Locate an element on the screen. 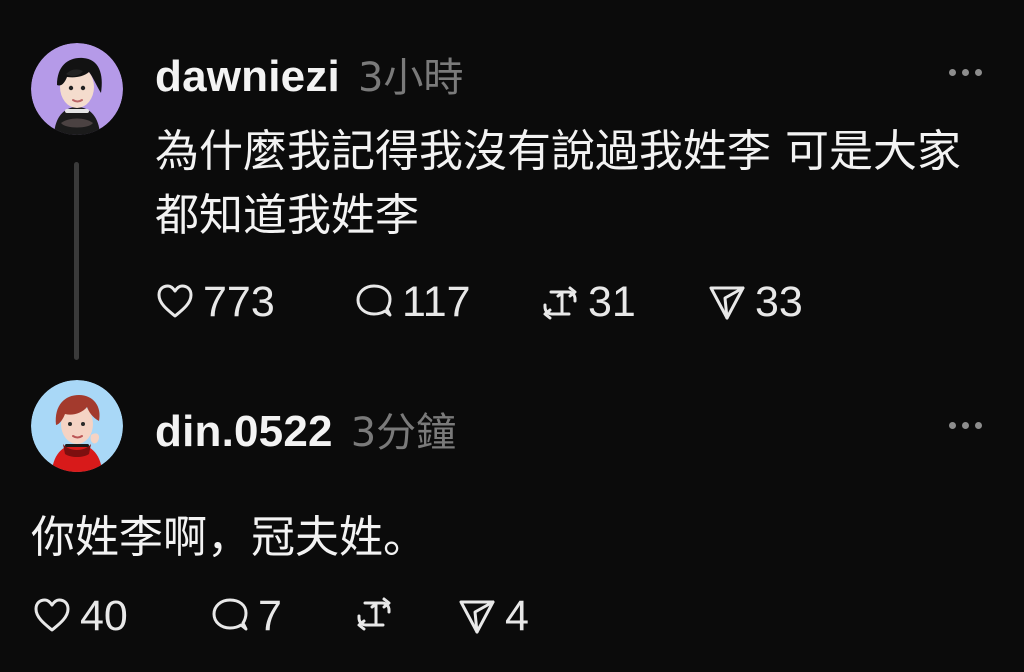 The height and width of the screenshot is (672, 1024). like-count: 773 is located at coordinates (239, 302).